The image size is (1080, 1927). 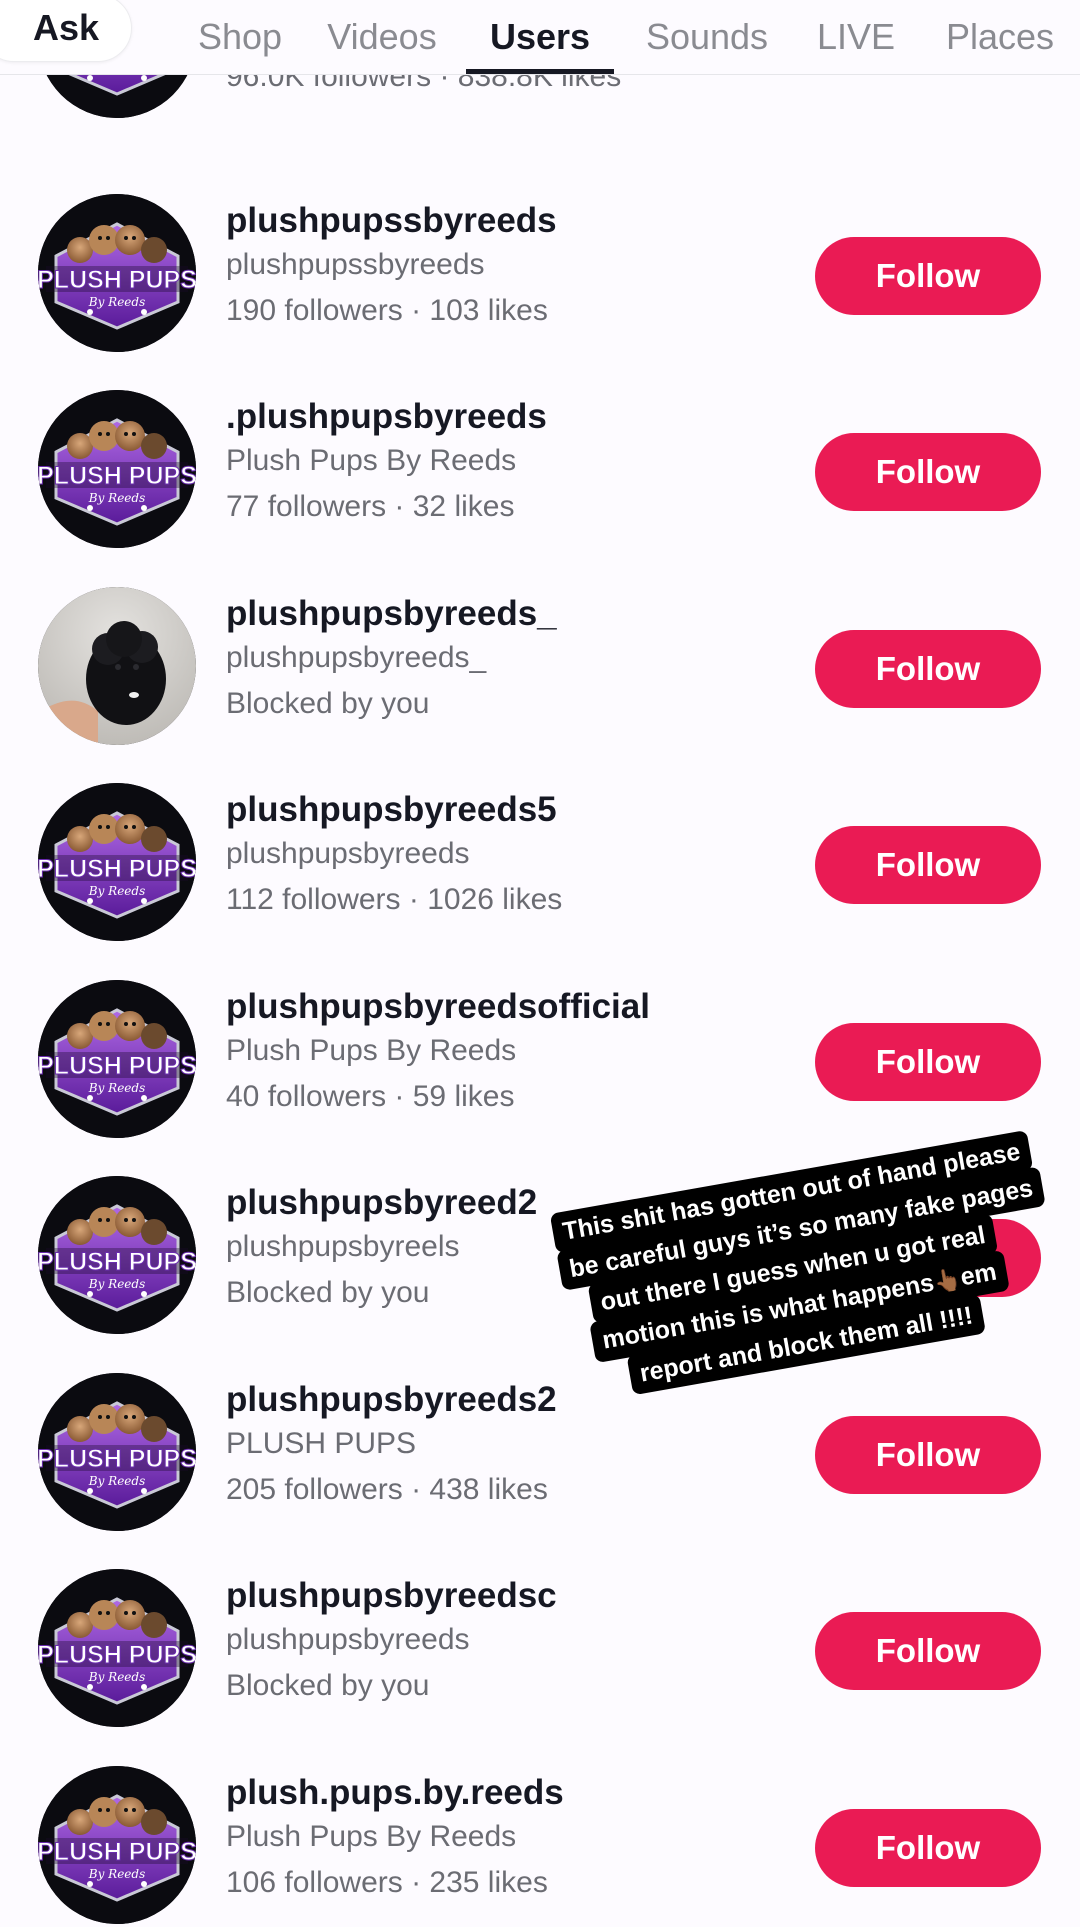 I want to click on user-nickname: PLUSH PUPS, so click(x=321, y=1443).